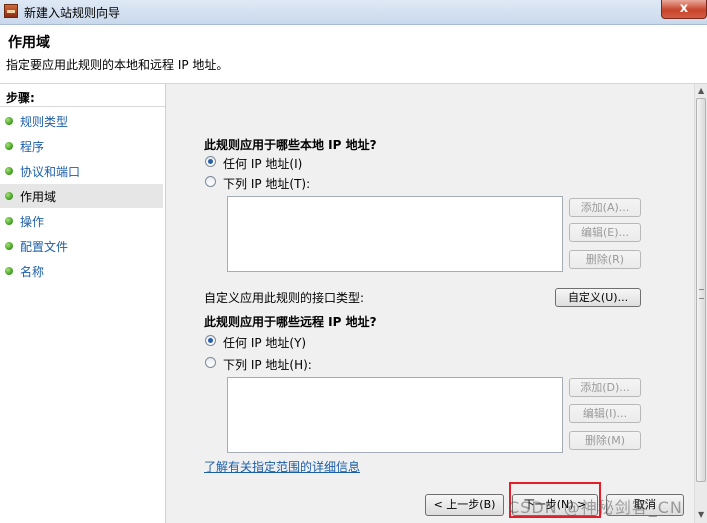 Image resolution: width=707 pixels, height=523 pixels. Describe the element at coordinates (290, 145) in the screenshot. I see `local-ip-heading: 此规则应用于哪些本地 IP 地址?` at that location.